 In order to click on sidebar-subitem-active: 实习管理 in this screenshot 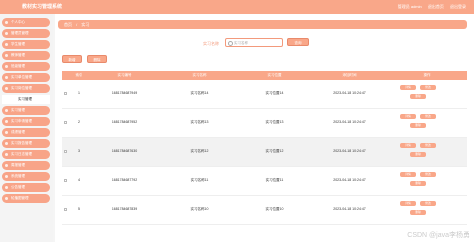, I will do `click(26, 99)`.